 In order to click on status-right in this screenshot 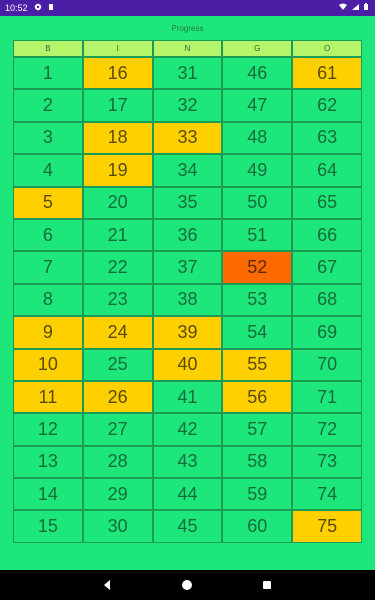, I will do `click(353, 8)`.